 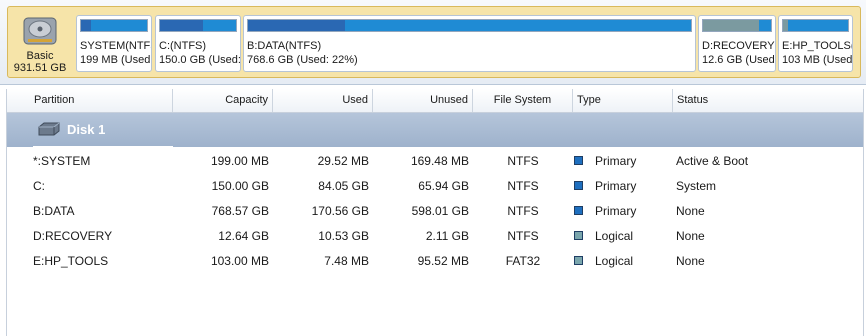 What do you see at coordinates (49, 129) in the screenshot?
I see `disk-icon` at bounding box center [49, 129].